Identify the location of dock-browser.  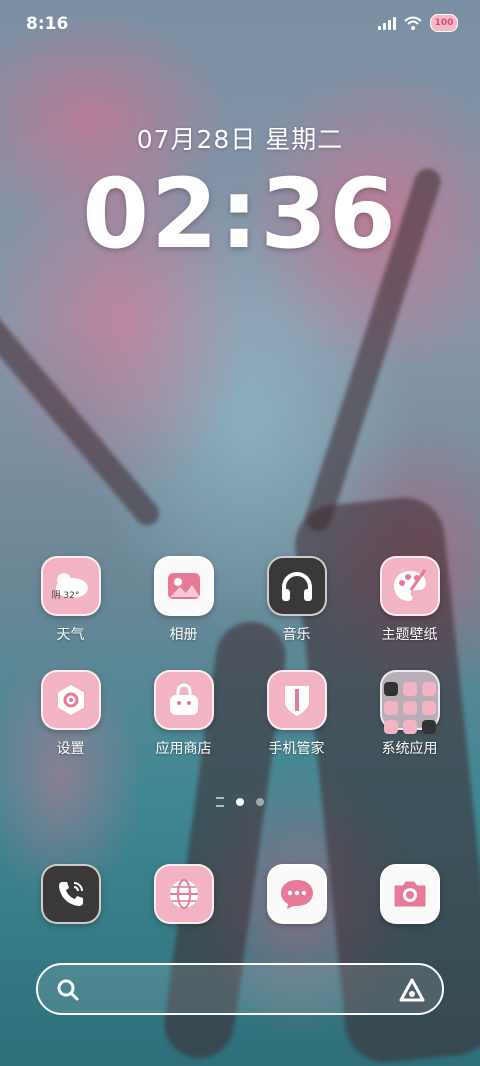
(184, 894).